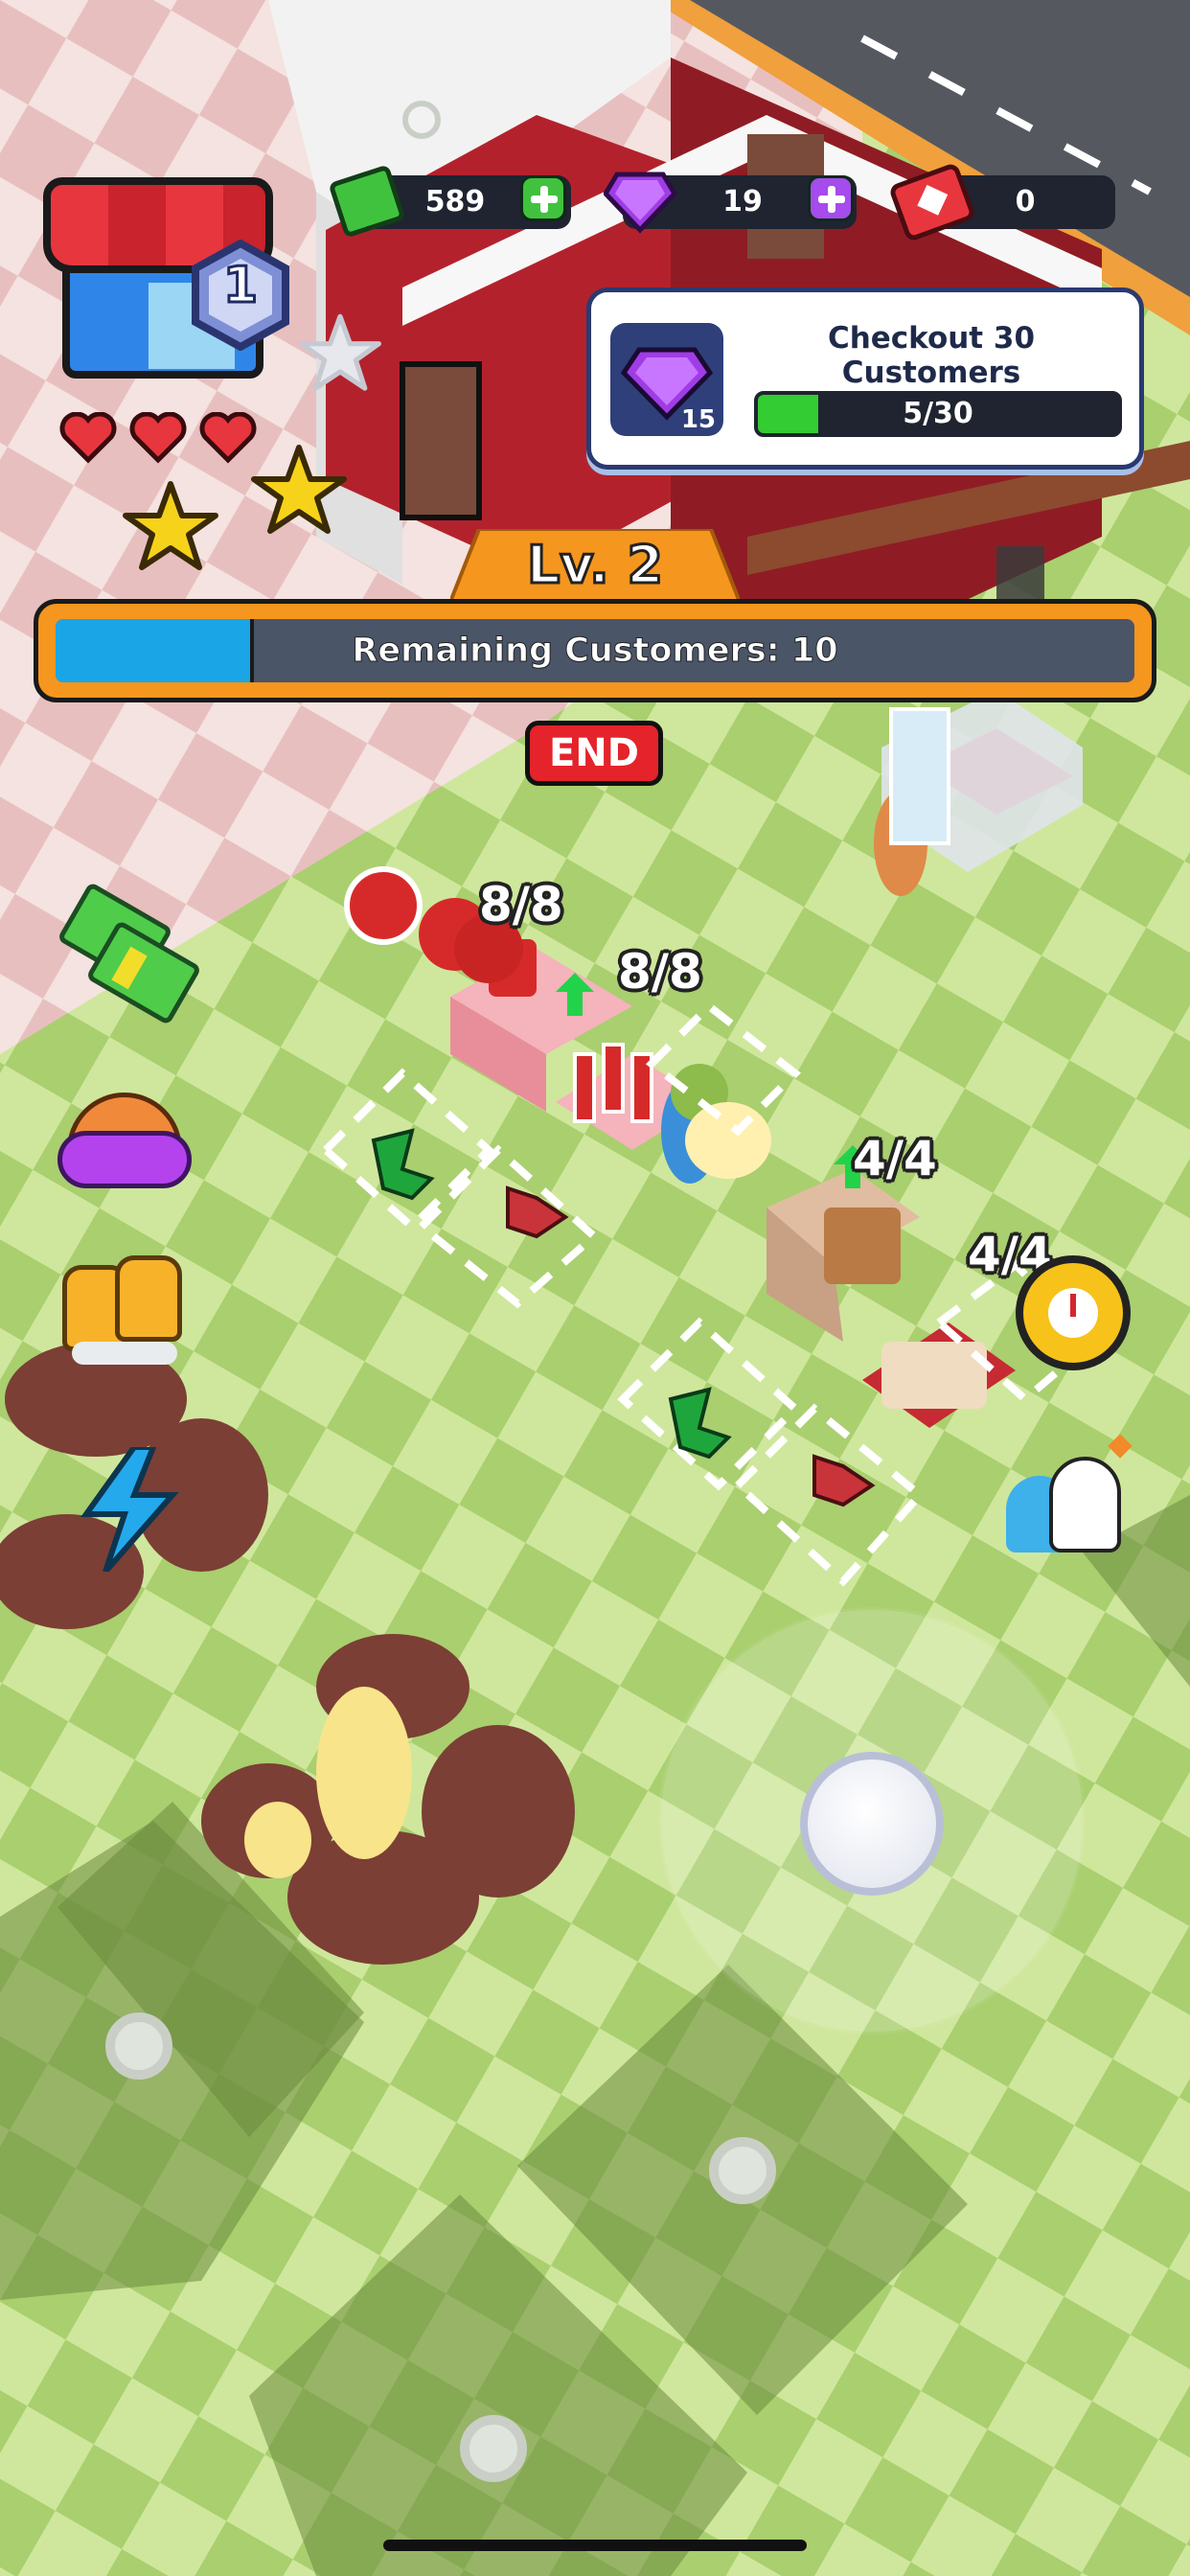  What do you see at coordinates (660, 972) in the screenshot?
I see `drink-counter: 8/8` at bounding box center [660, 972].